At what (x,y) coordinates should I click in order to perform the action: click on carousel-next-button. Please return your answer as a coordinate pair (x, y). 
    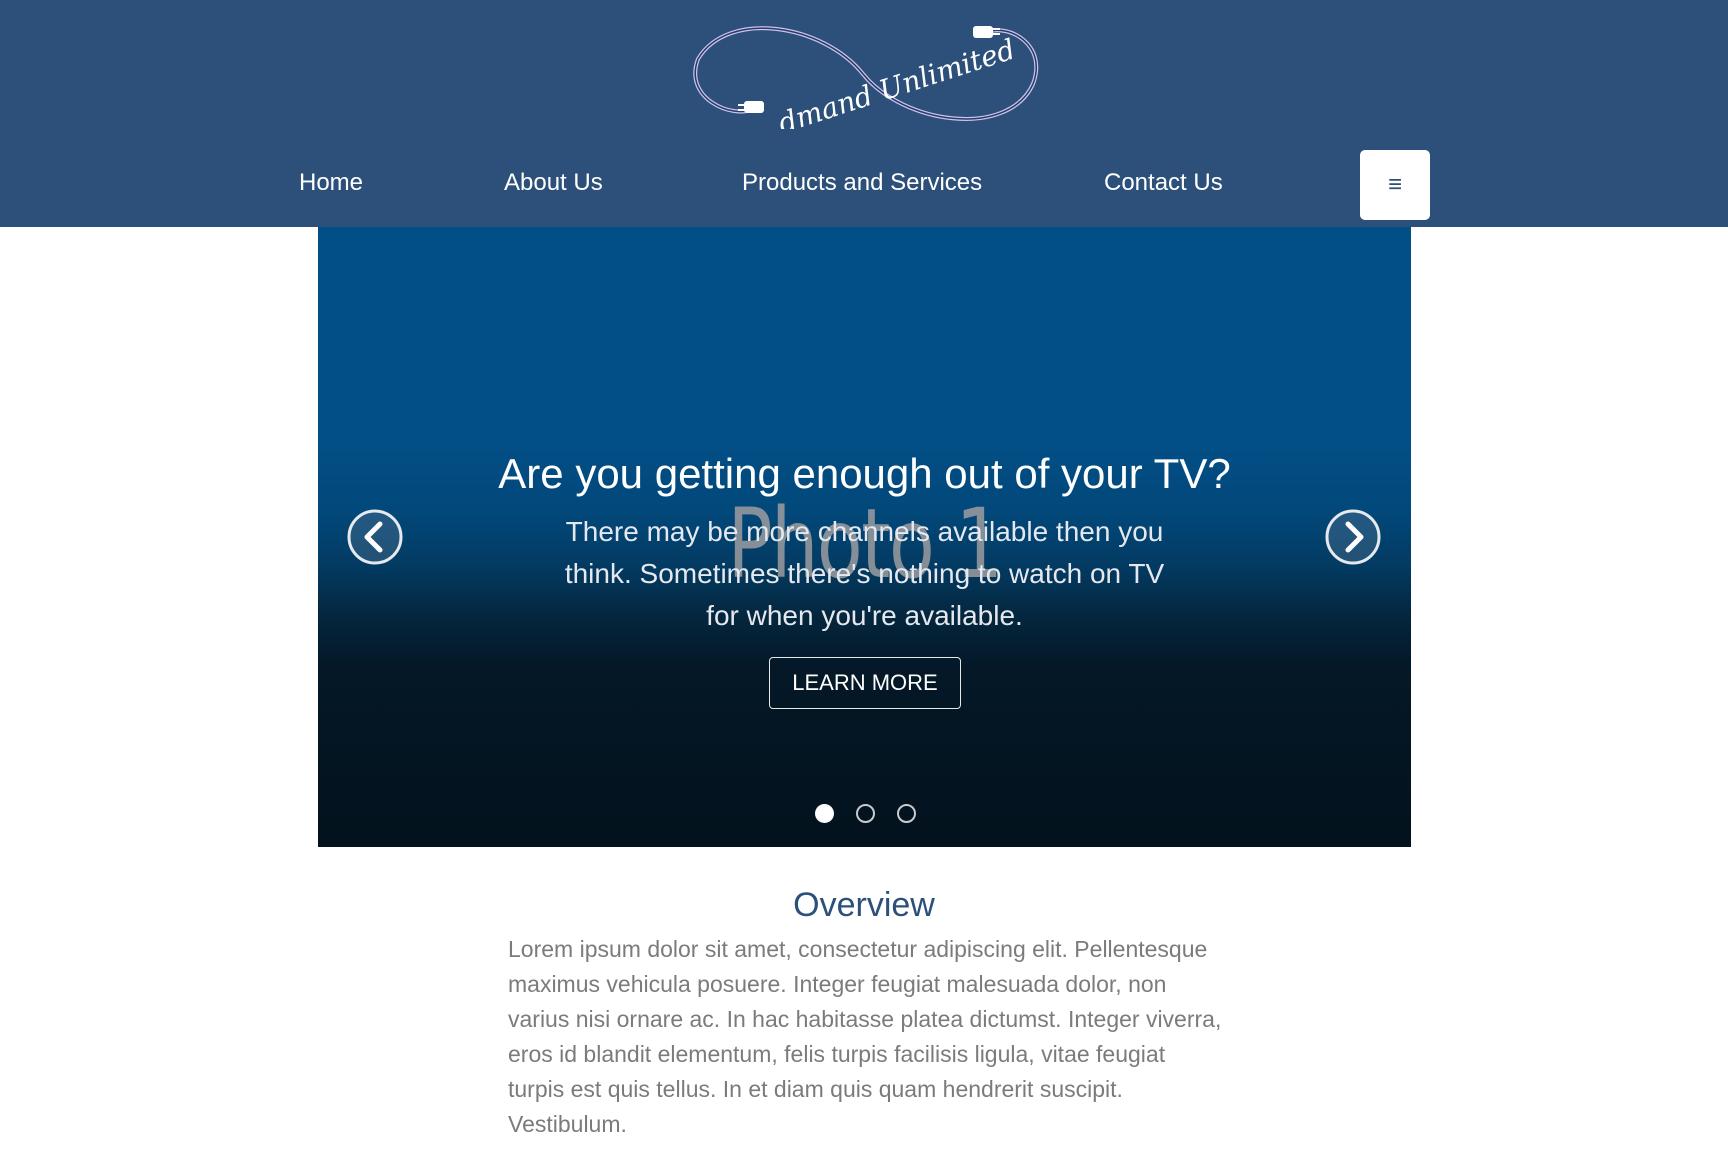
    Looking at the image, I should click on (1353, 537).